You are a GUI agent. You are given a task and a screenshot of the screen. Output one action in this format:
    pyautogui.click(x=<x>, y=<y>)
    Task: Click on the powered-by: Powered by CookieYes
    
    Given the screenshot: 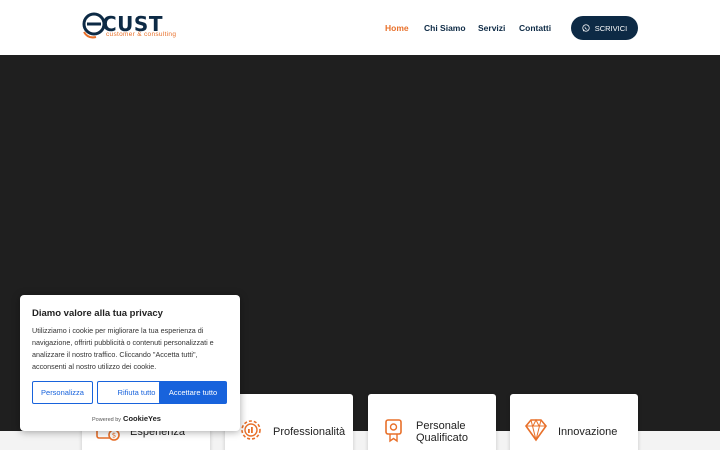 What is the action you would take?
    pyautogui.click(x=126, y=418)
    